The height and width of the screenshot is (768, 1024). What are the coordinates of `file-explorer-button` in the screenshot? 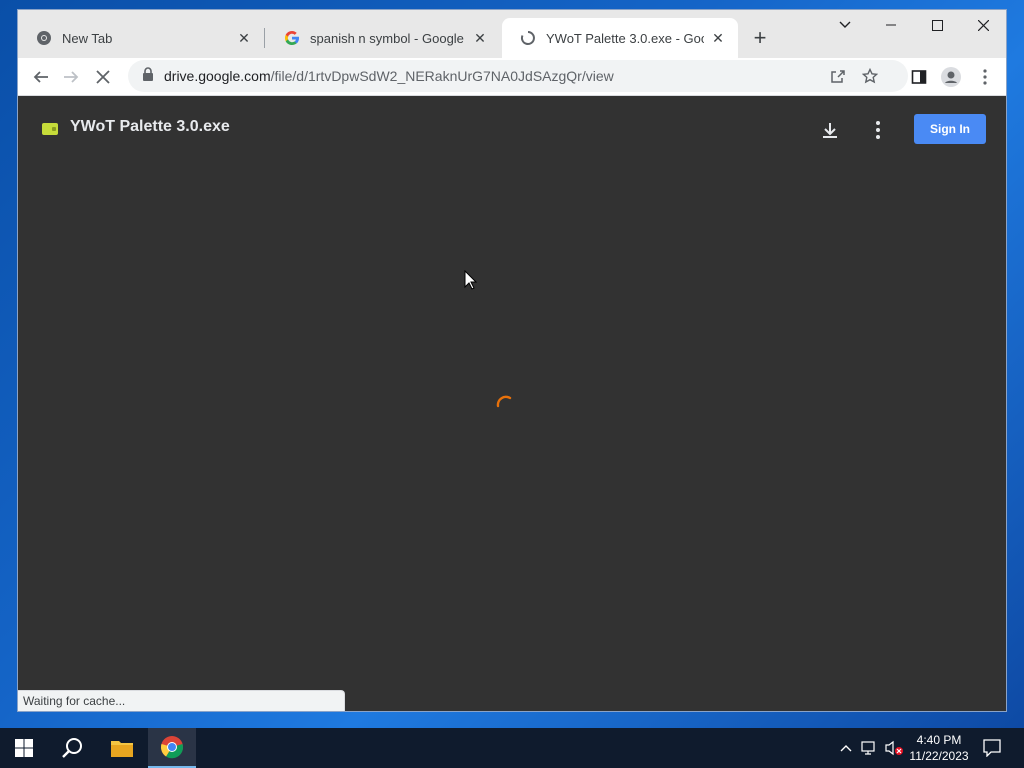 It's located at (122, 748).